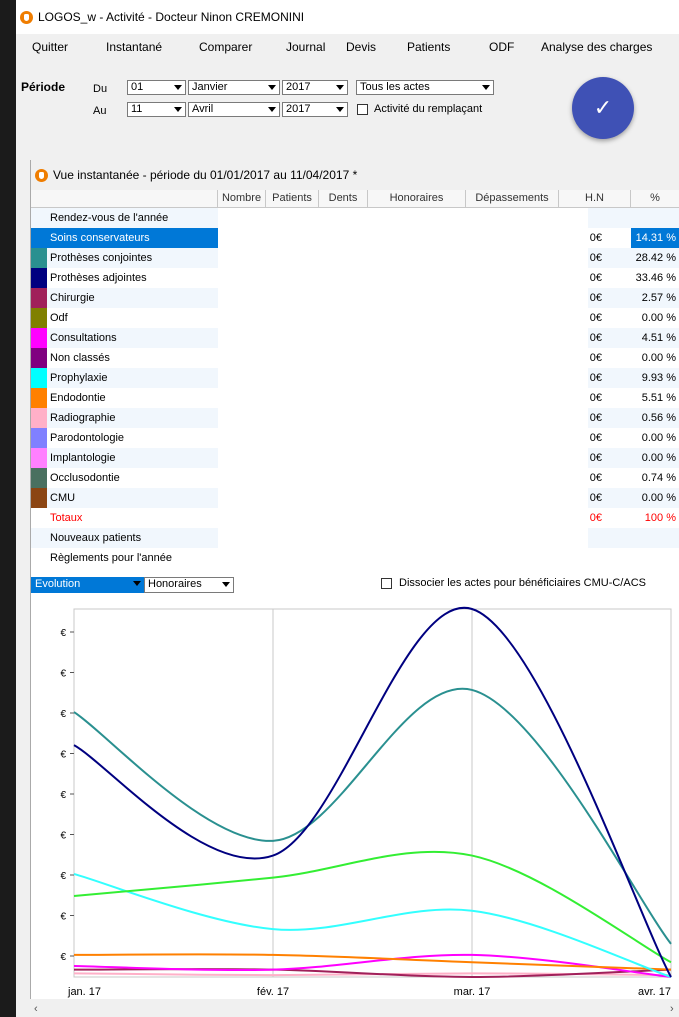 The image size is (679, 1017). What do you see at coordinates (428, 47) in the screenshot?
I see `menu-patients: Patients` at bounding box center [428, 47].